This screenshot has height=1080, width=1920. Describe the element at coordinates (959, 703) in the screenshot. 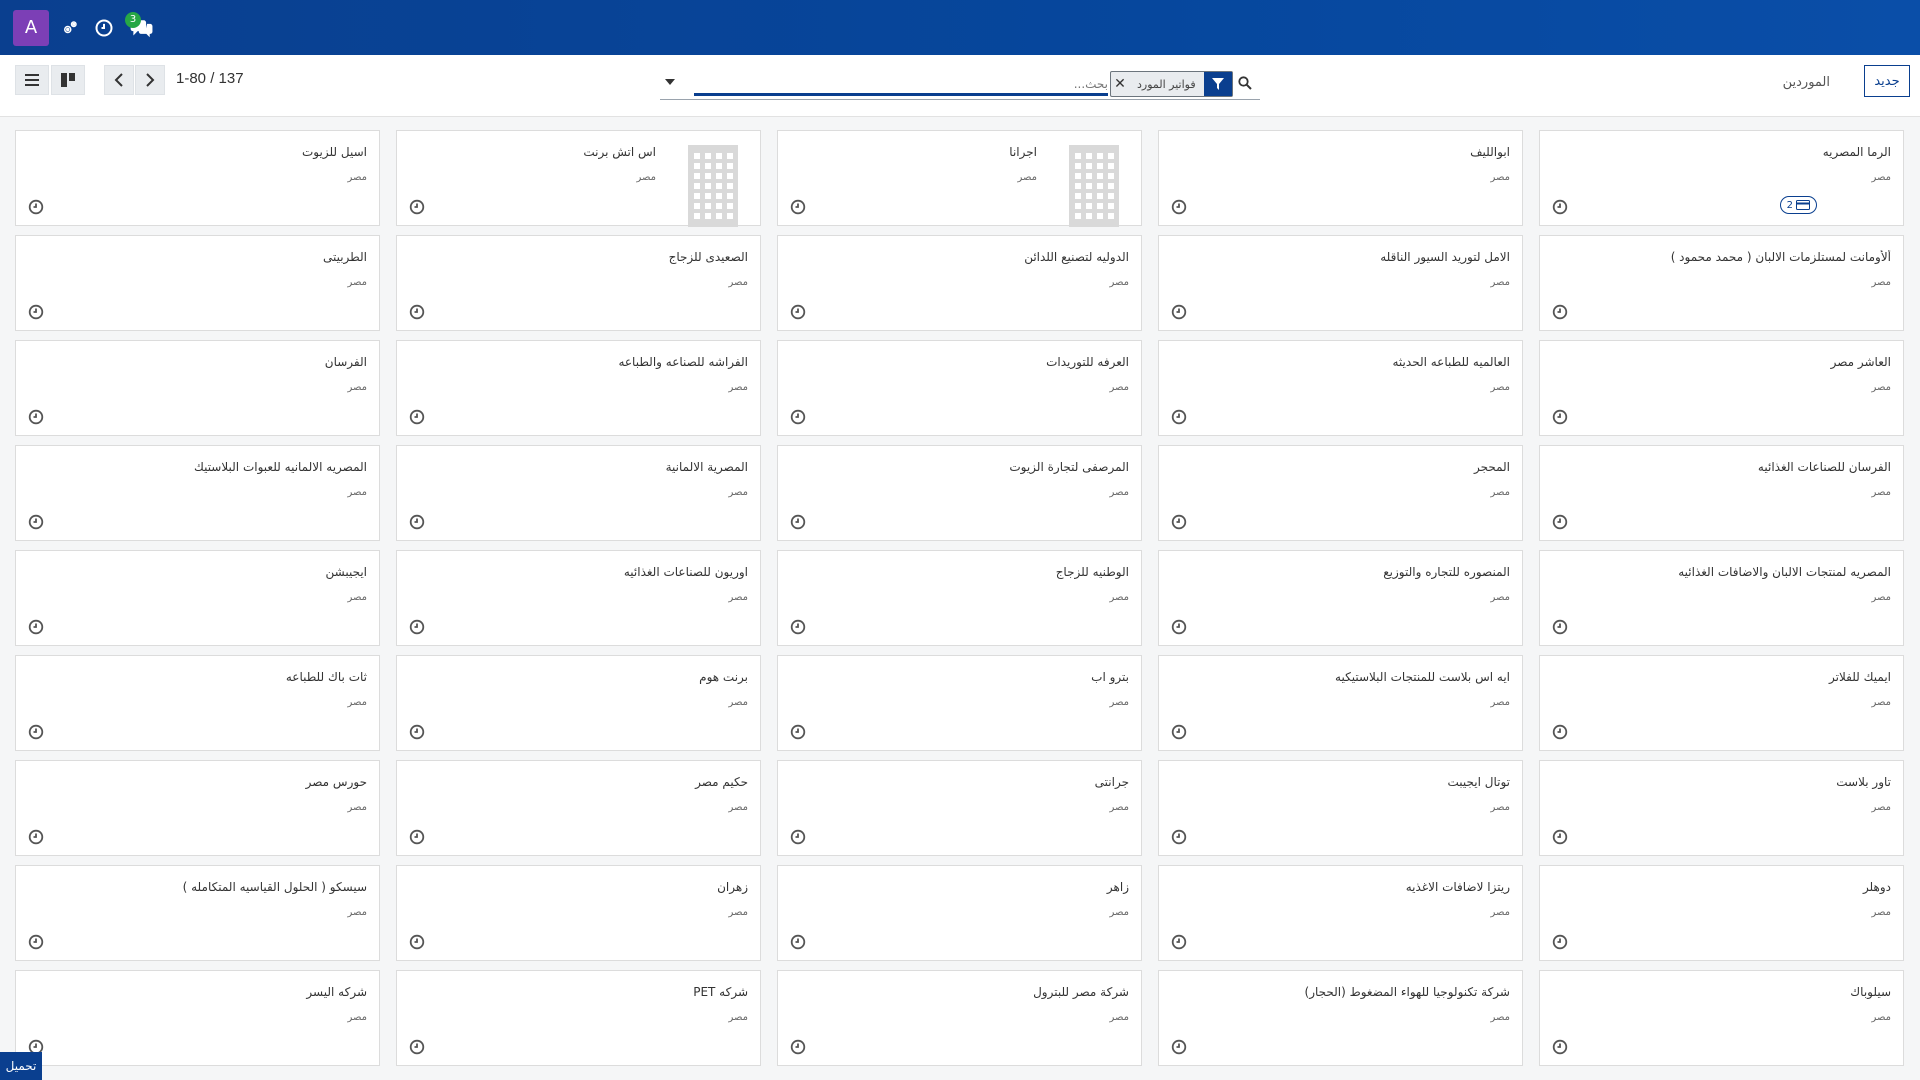

I see `partner-card: بترو اب مصر` at that location.